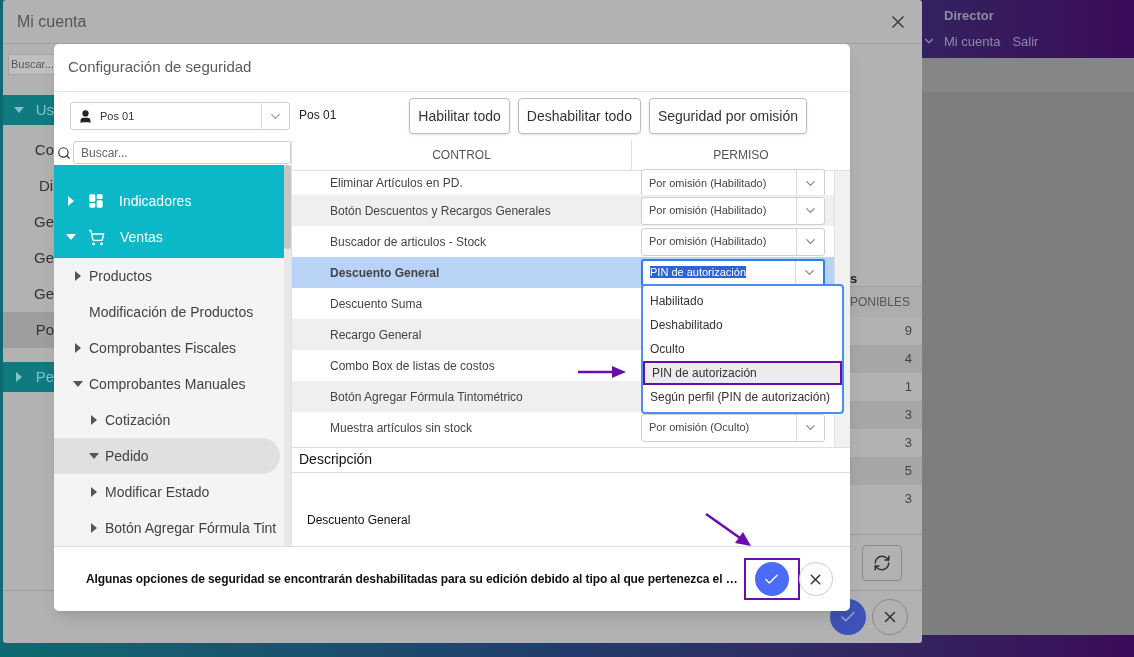  Describe the element at coordinates (85, 116) in the screenshot. I see `user-icon` at that location.